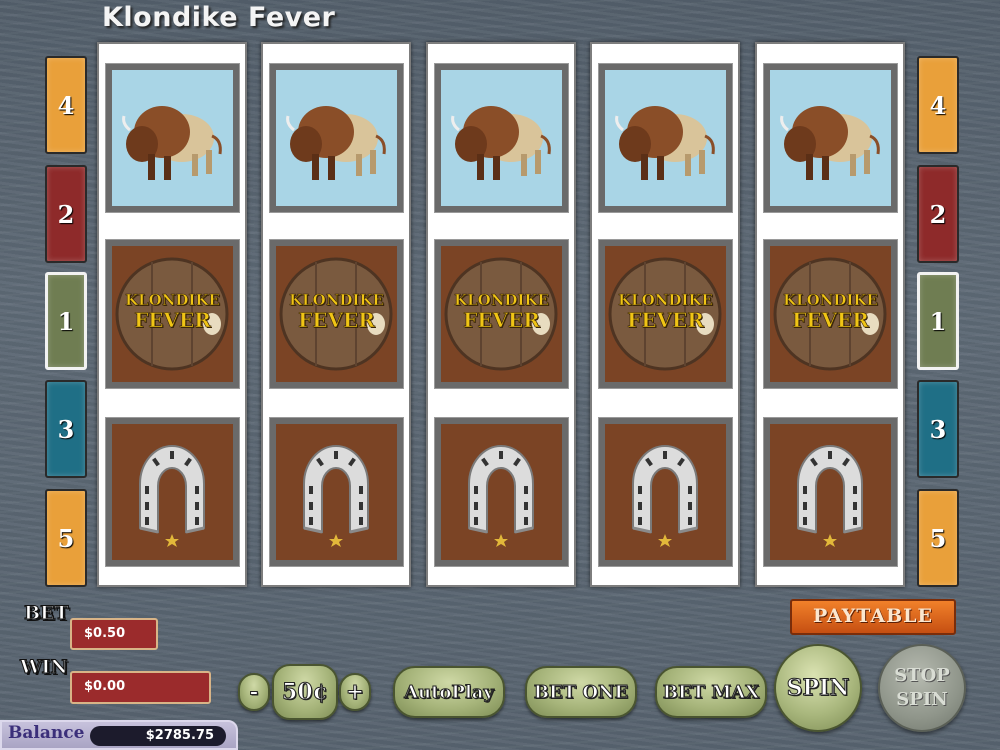 This screenshot has width=1000, height=750. I want to click on right-payline-tab-4: 4, so click(938, 105).